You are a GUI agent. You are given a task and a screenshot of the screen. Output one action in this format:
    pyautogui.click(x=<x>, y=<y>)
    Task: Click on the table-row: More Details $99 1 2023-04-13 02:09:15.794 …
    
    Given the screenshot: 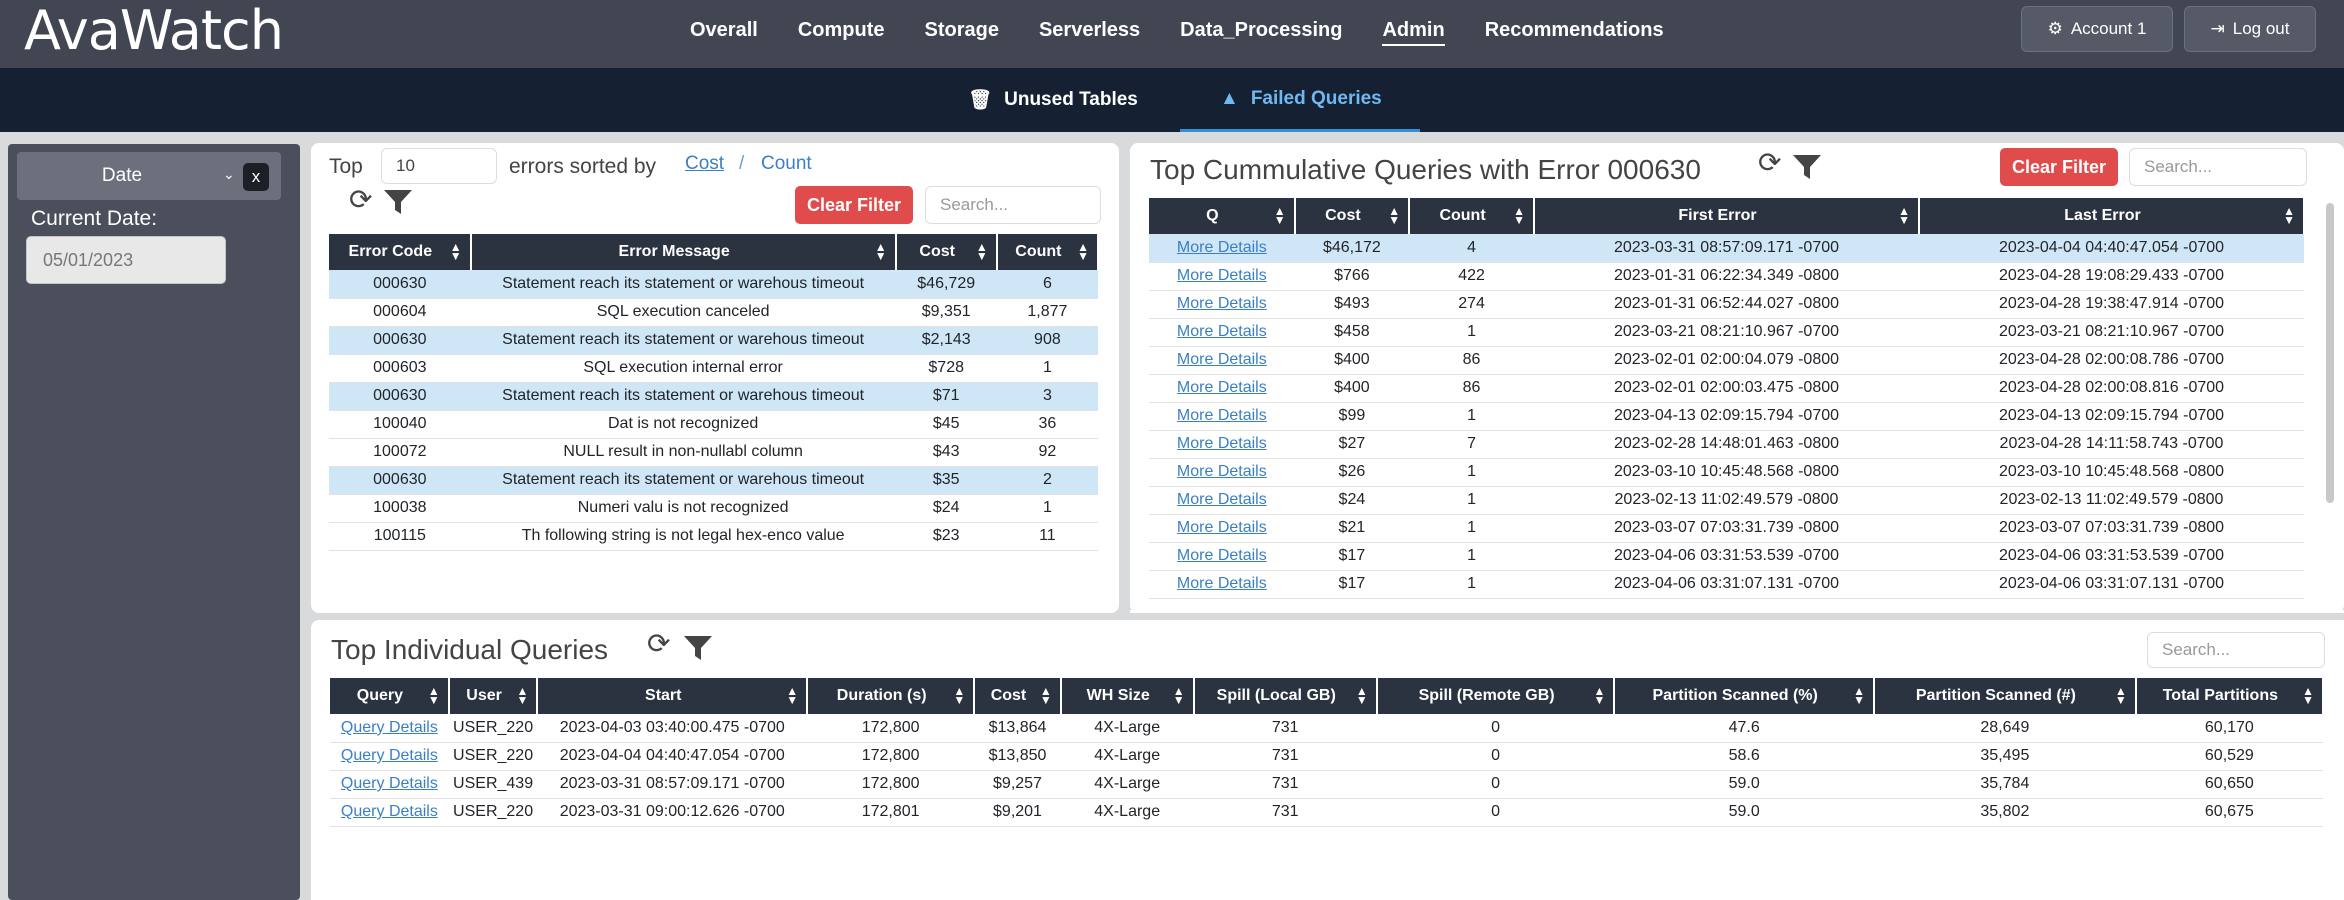 What is the action you would take?
    pyautogui.click(x=1726, y=416)
    